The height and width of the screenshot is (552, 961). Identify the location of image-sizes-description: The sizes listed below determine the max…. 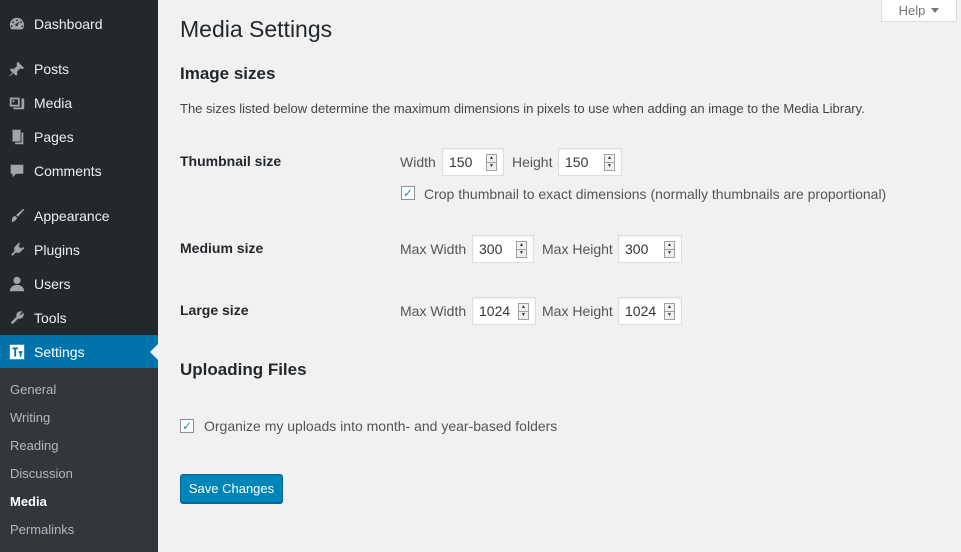
(522, 108).